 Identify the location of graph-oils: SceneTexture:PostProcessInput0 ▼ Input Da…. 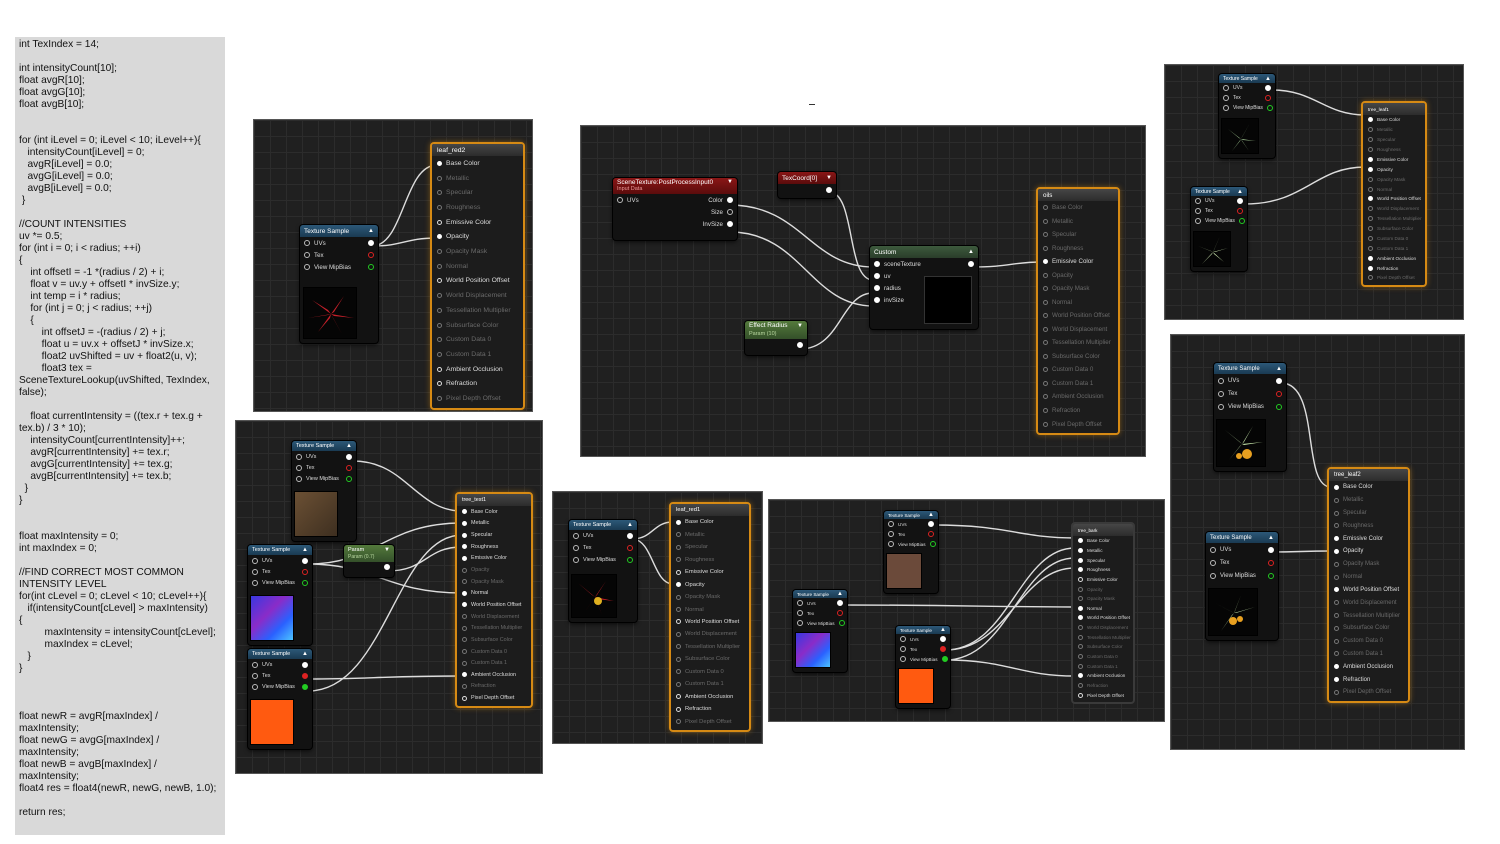
(863, 291).